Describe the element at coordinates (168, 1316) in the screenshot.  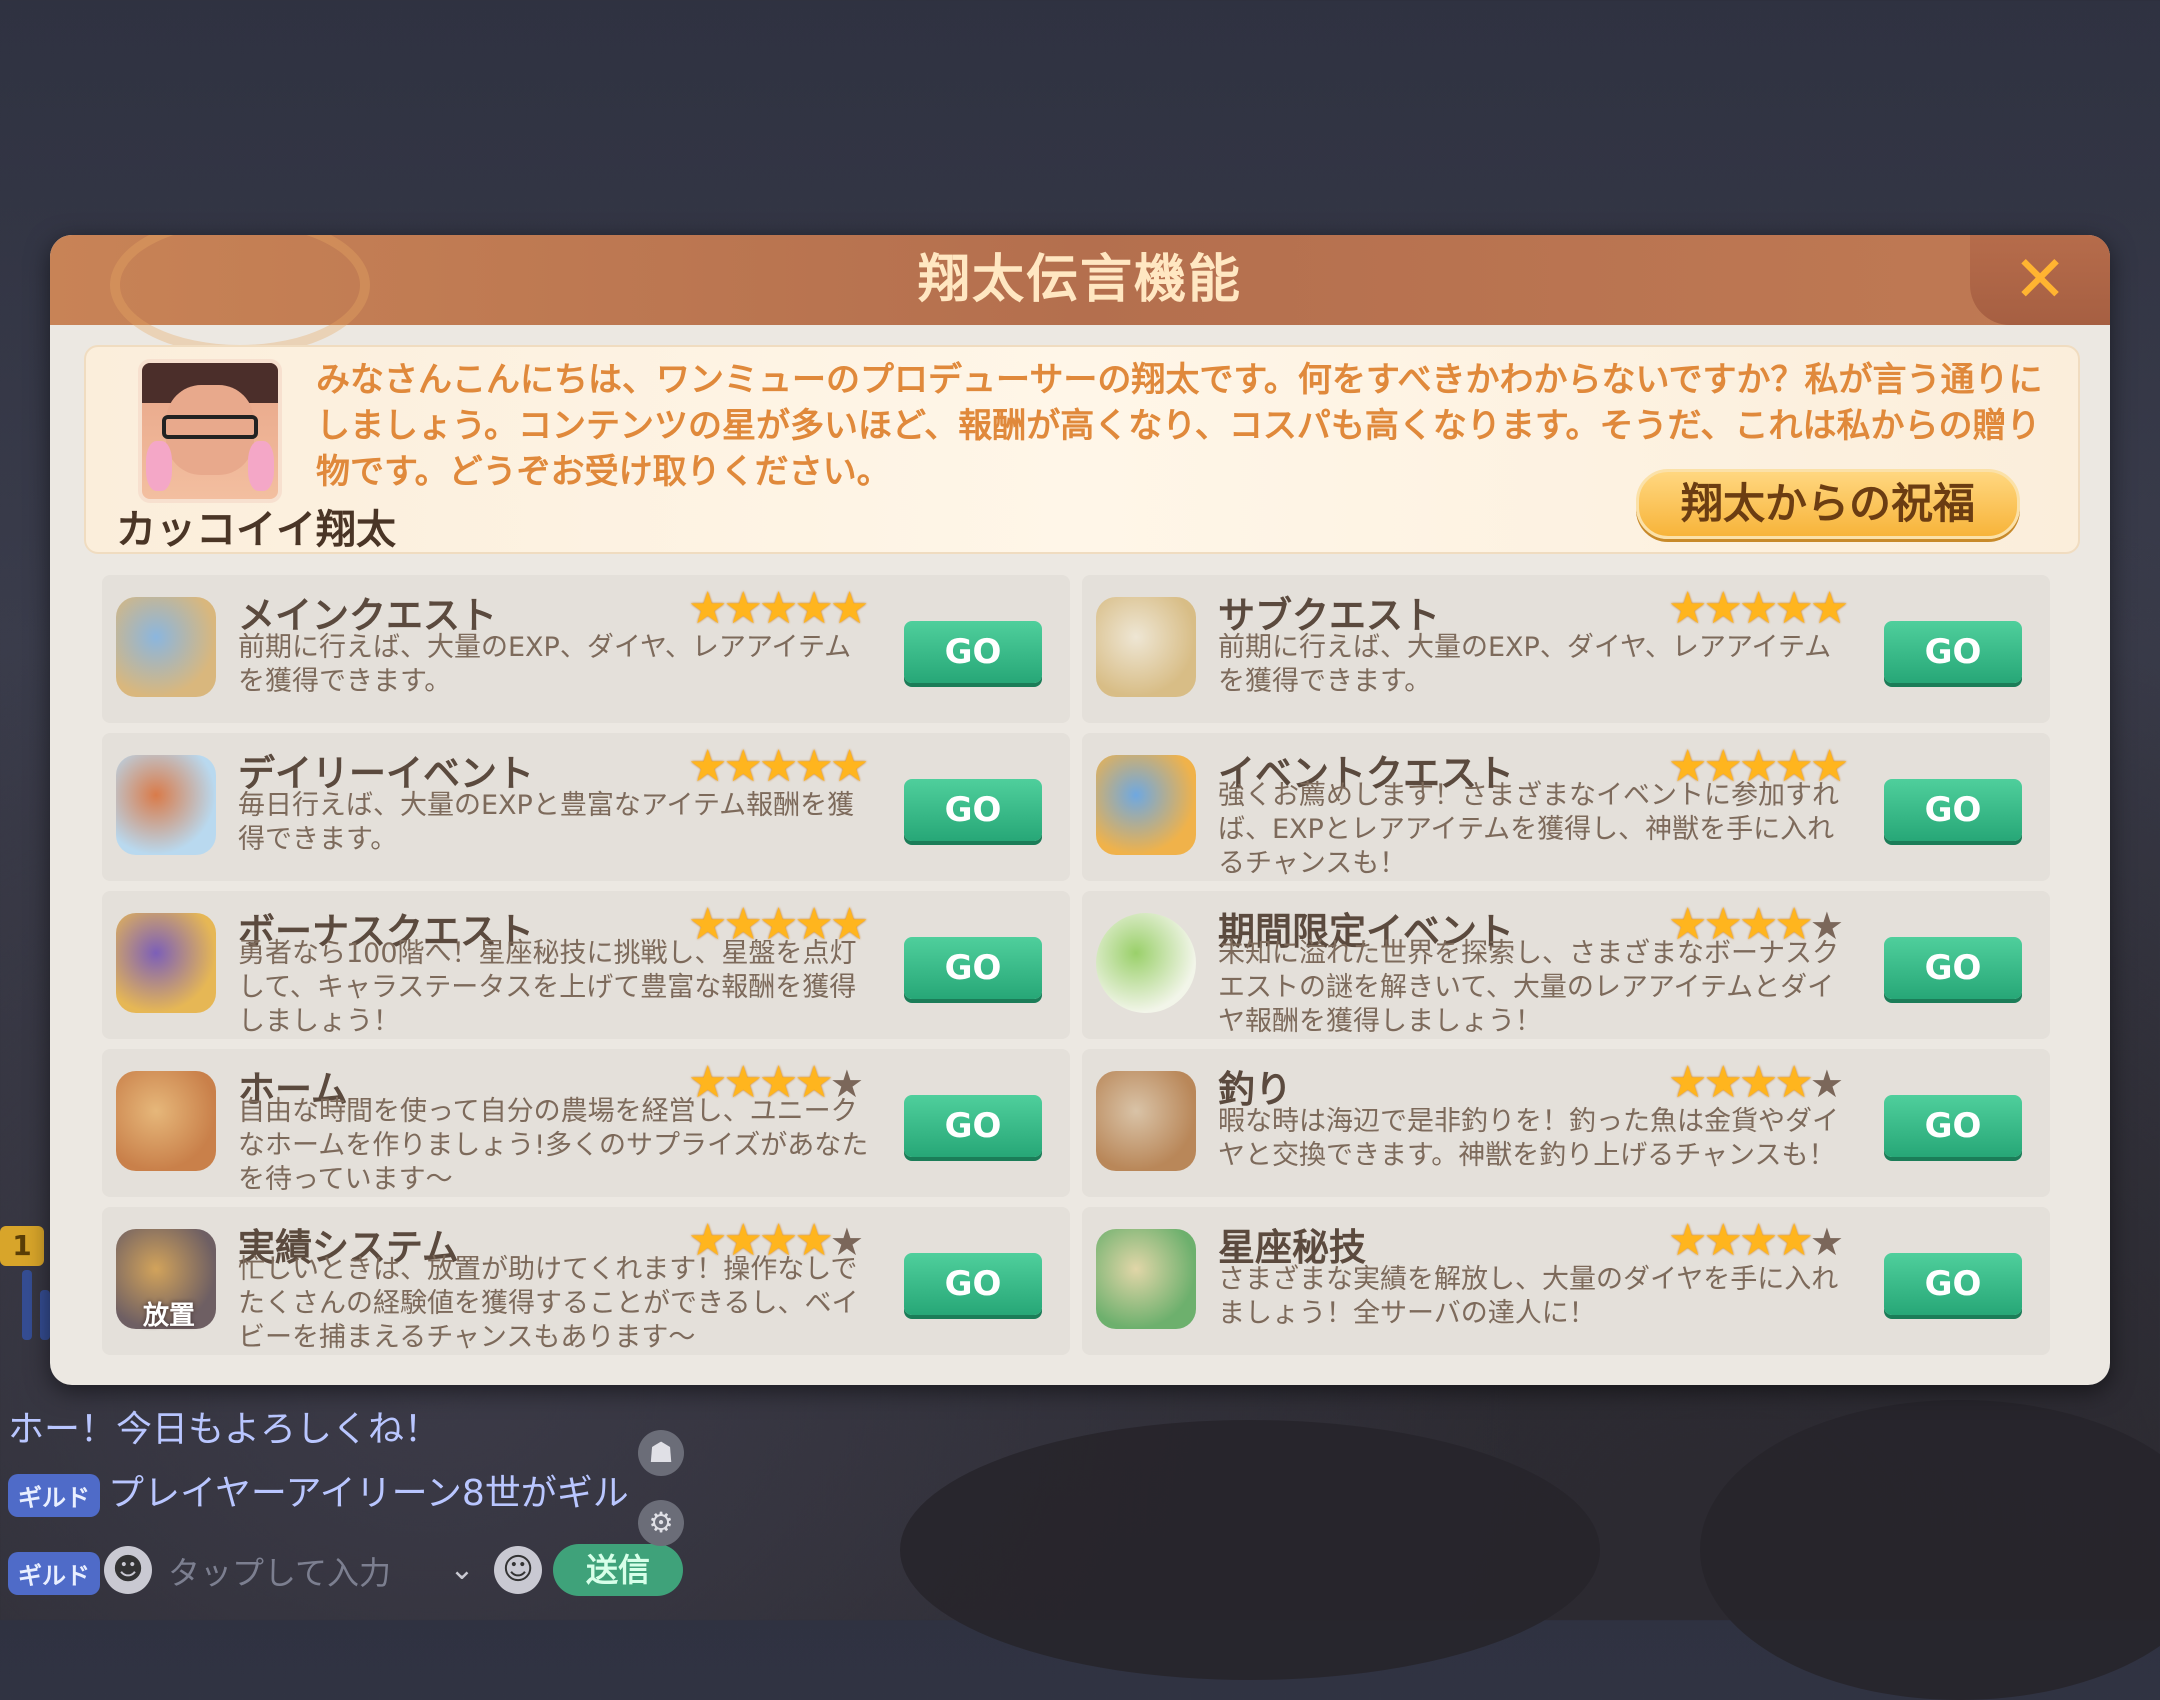
I see `idle-icon-label: 放置` at that location.